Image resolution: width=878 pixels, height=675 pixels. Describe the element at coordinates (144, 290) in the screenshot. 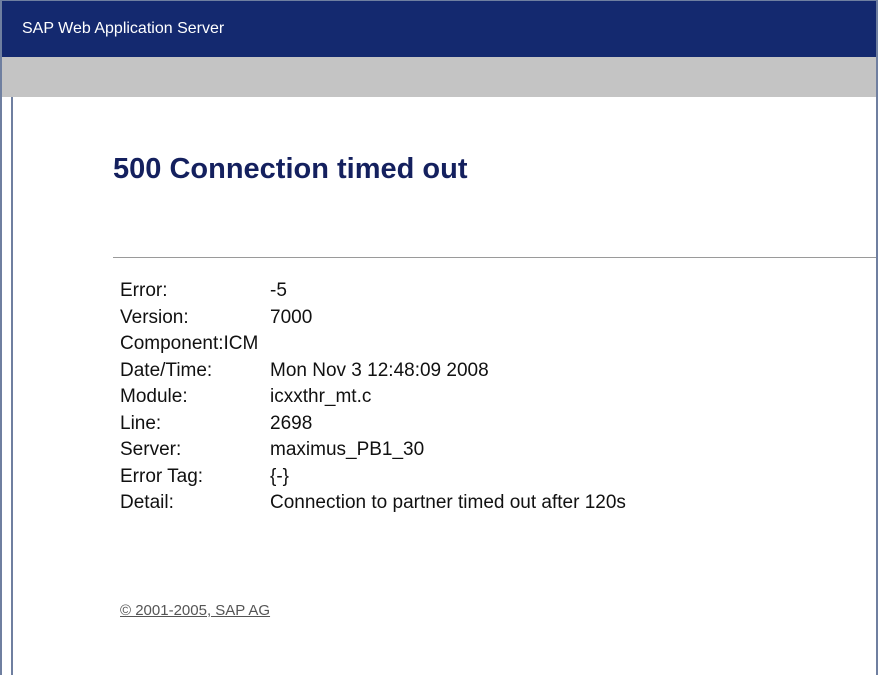

I see `detail-label: Error:` at that location.